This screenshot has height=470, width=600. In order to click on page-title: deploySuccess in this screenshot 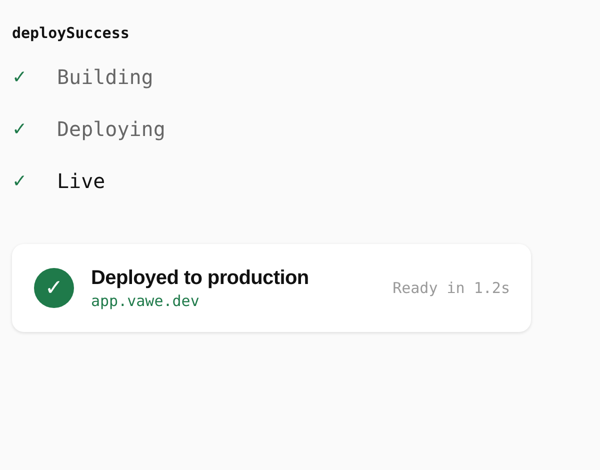, I will do `click(71, 33)`.